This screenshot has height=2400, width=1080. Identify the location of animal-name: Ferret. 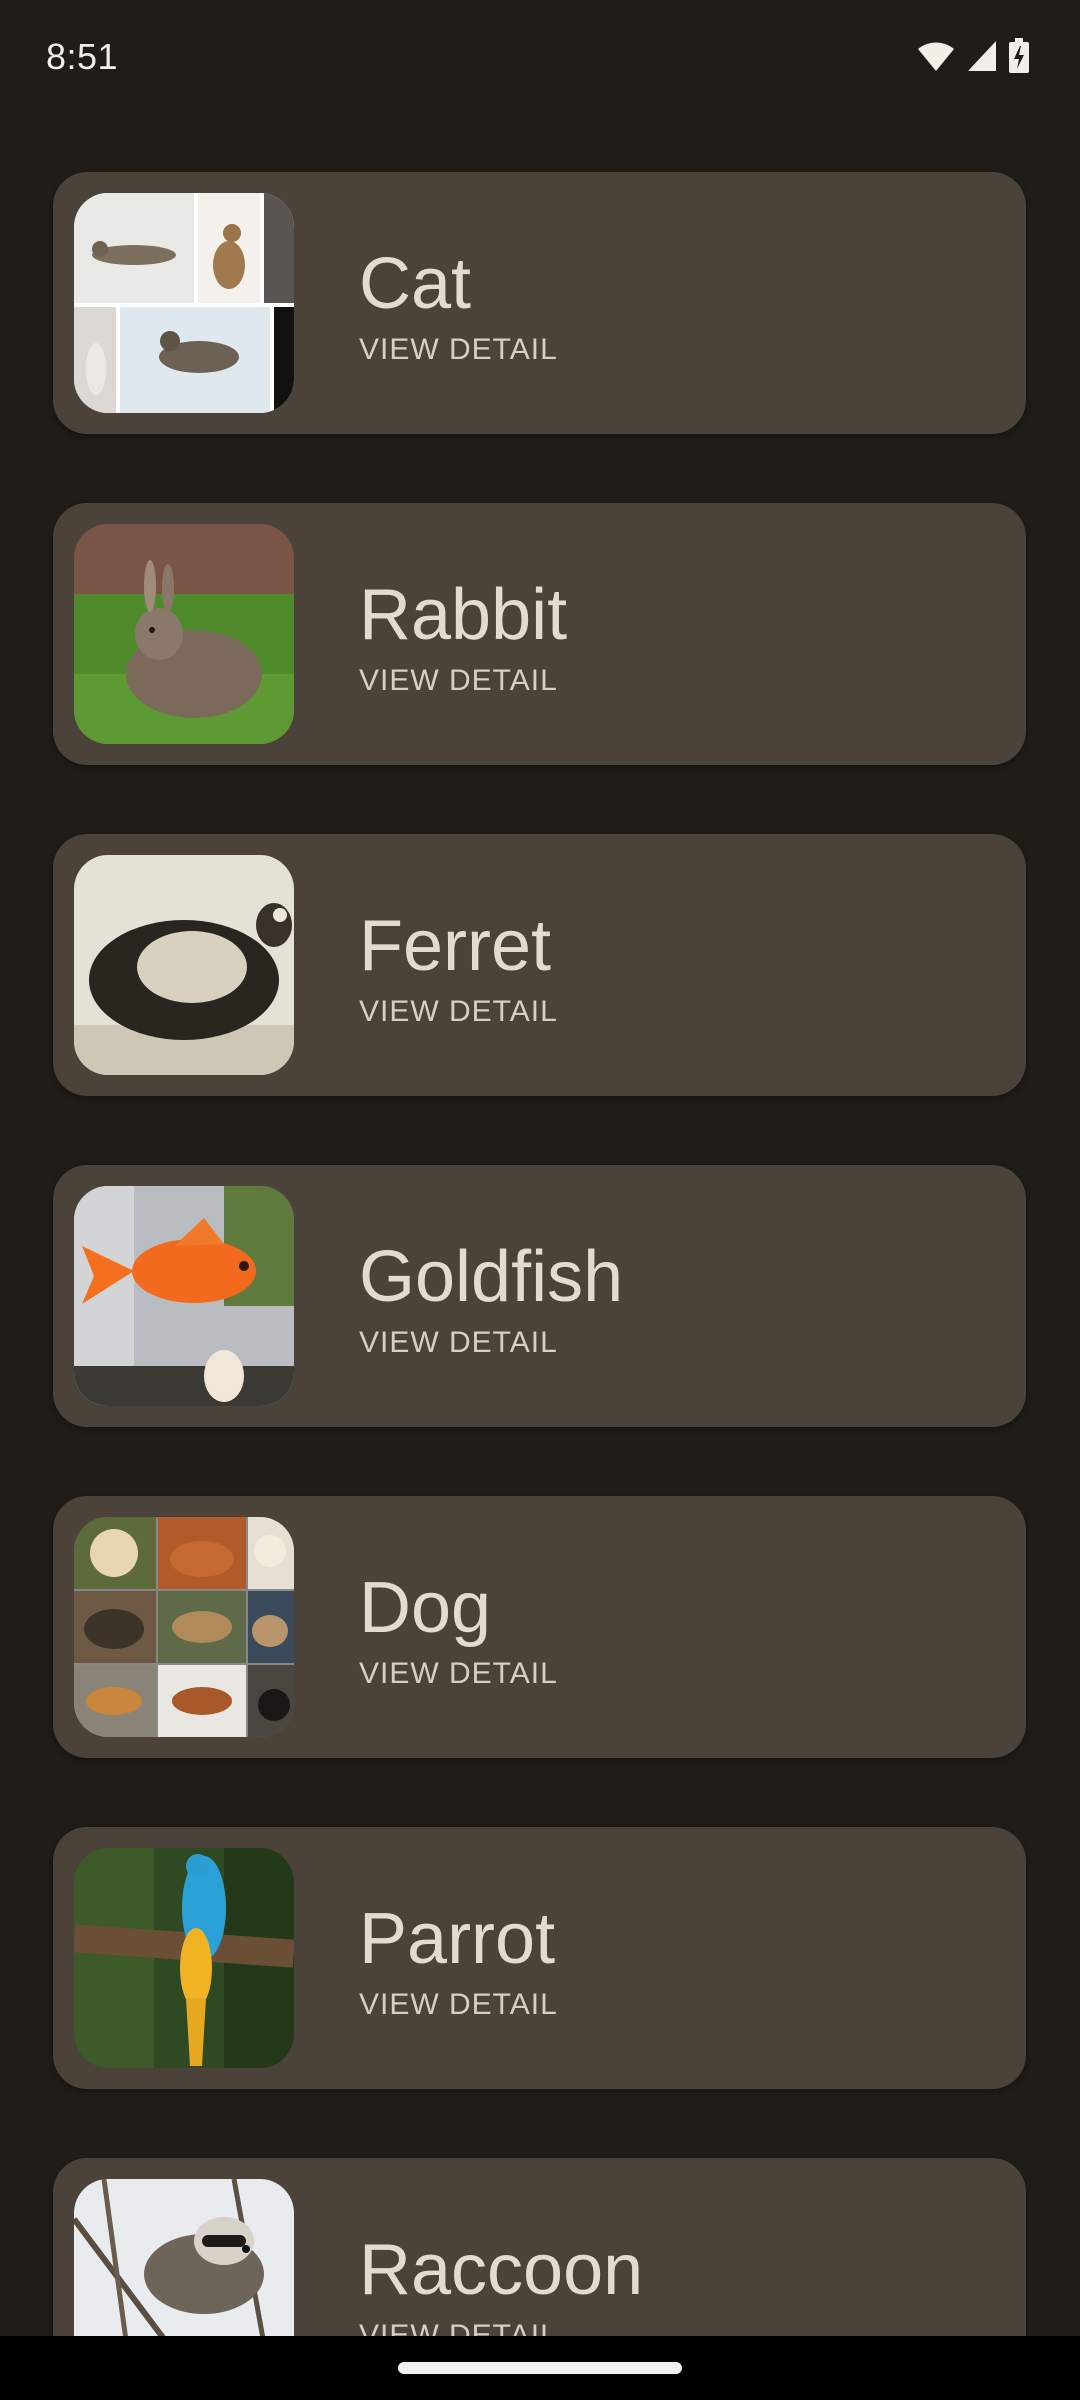
(455, 946).